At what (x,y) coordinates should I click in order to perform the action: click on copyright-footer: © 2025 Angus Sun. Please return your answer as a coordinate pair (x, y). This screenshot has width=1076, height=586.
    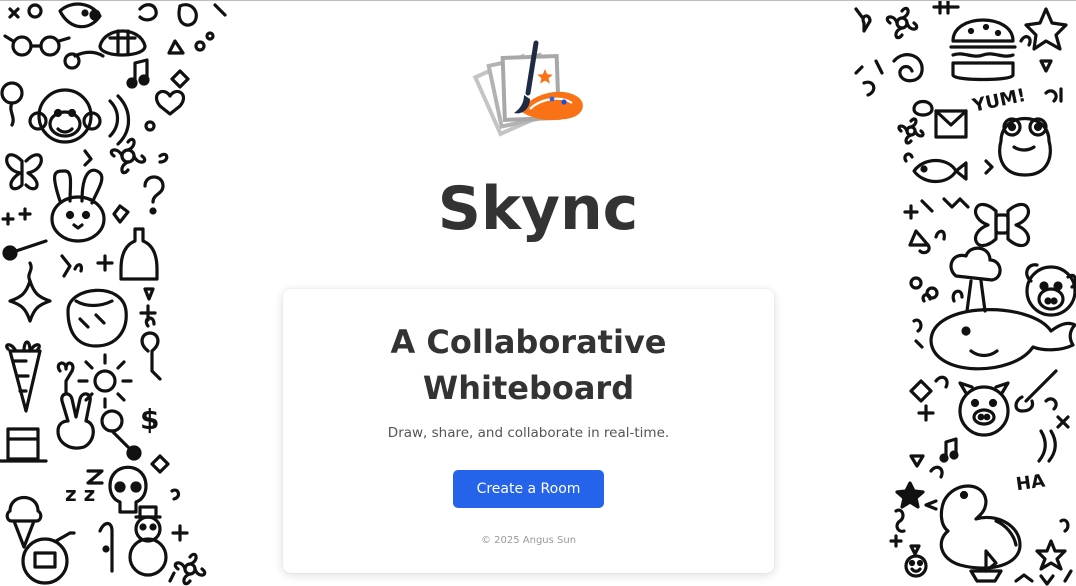
    Looking at the image, I should click on (528, 540).